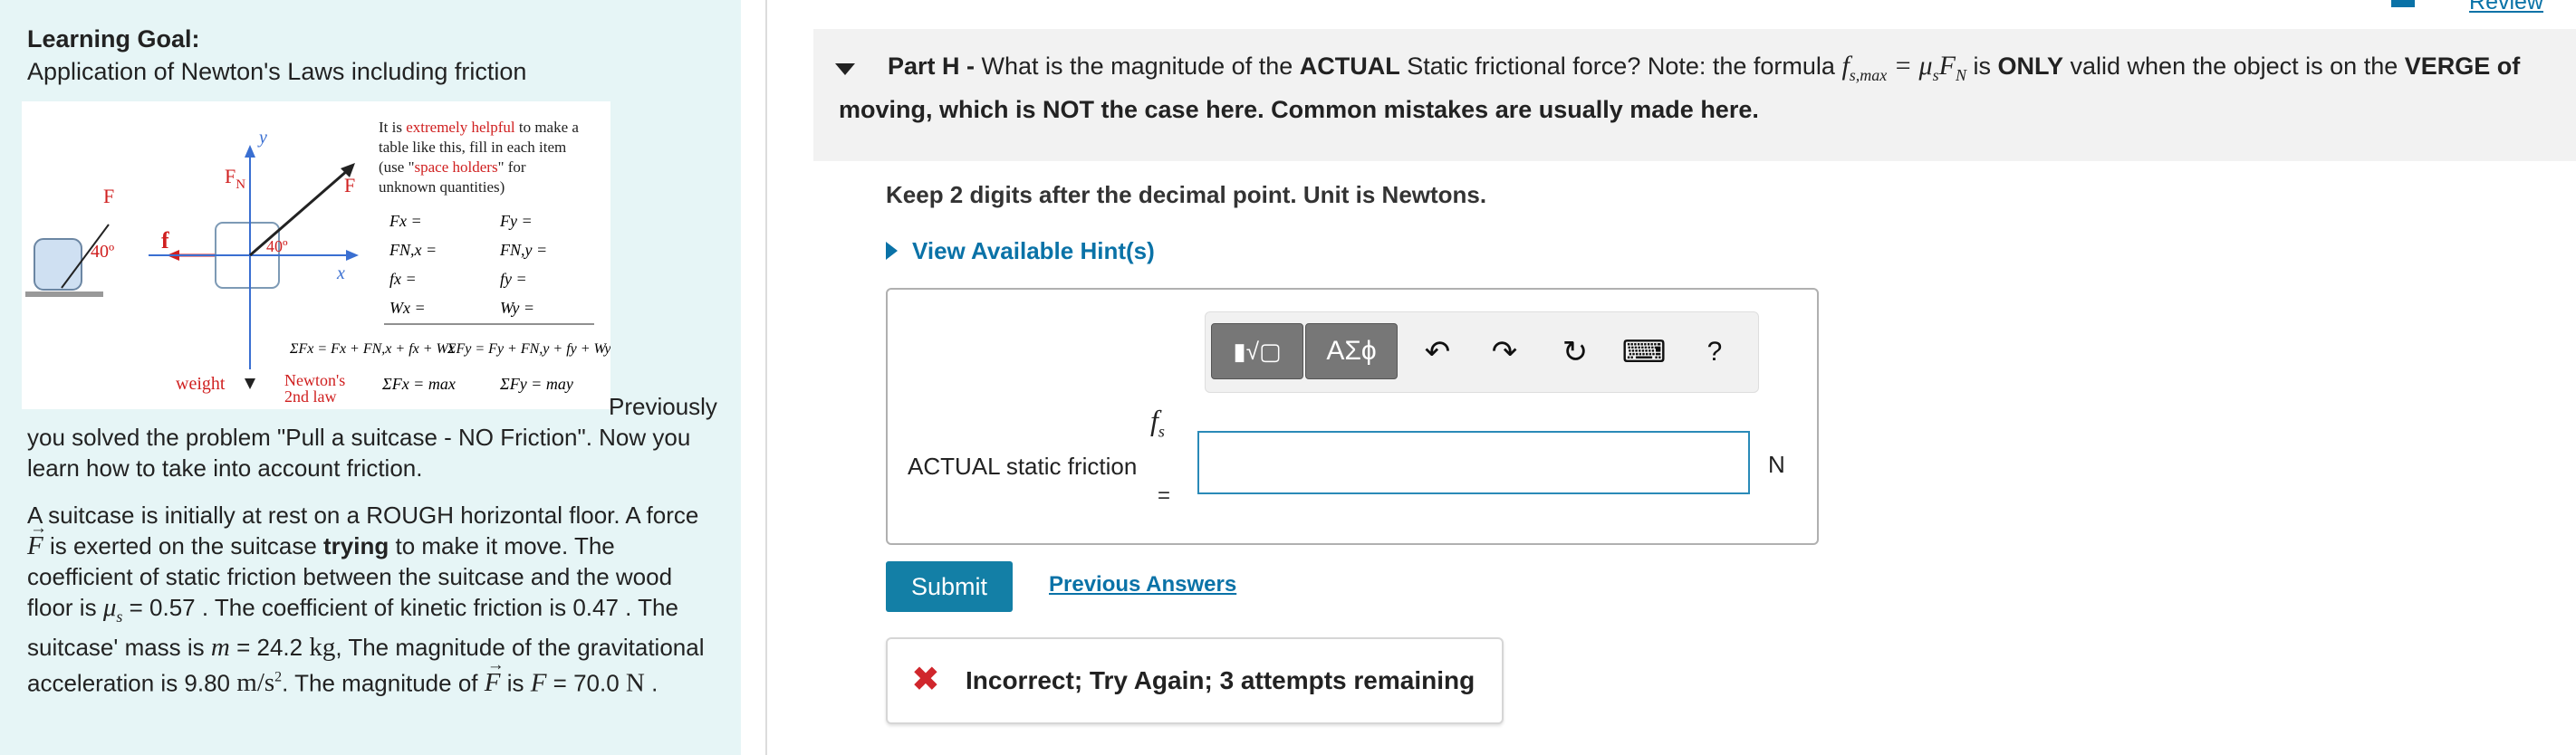 Image resolution: width=2576 pixels, height=755 pixels. Describe the element at coordinates (269, 647) in the screenshot. I see `mass-value: = 24.2` at that location.